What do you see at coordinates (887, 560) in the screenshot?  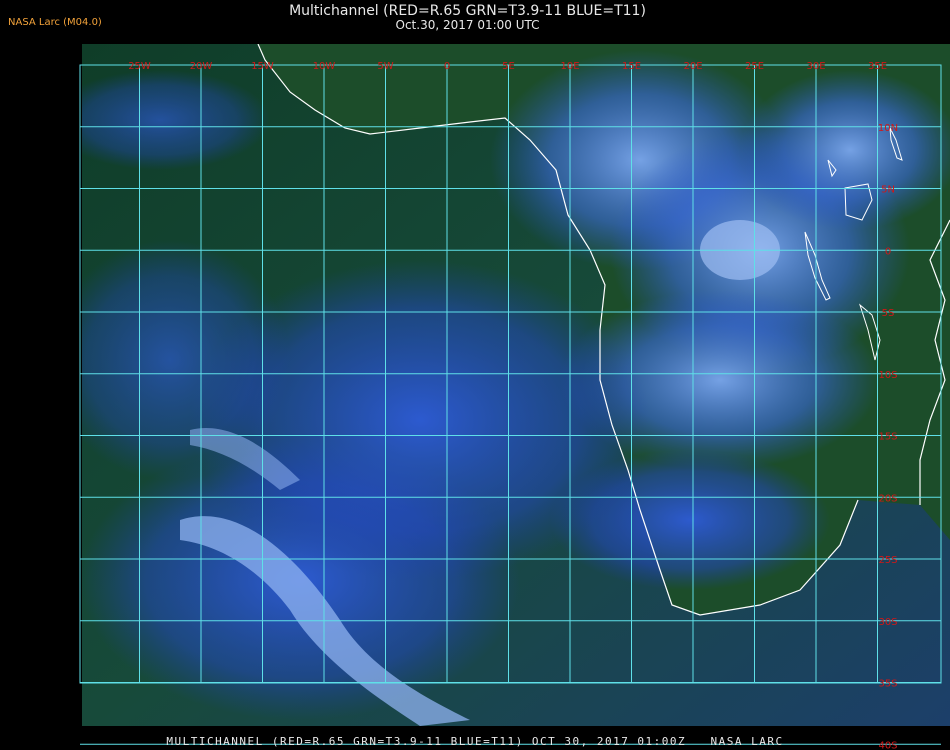 I see `lat-label: 25S` at bounding box center [887, 560].